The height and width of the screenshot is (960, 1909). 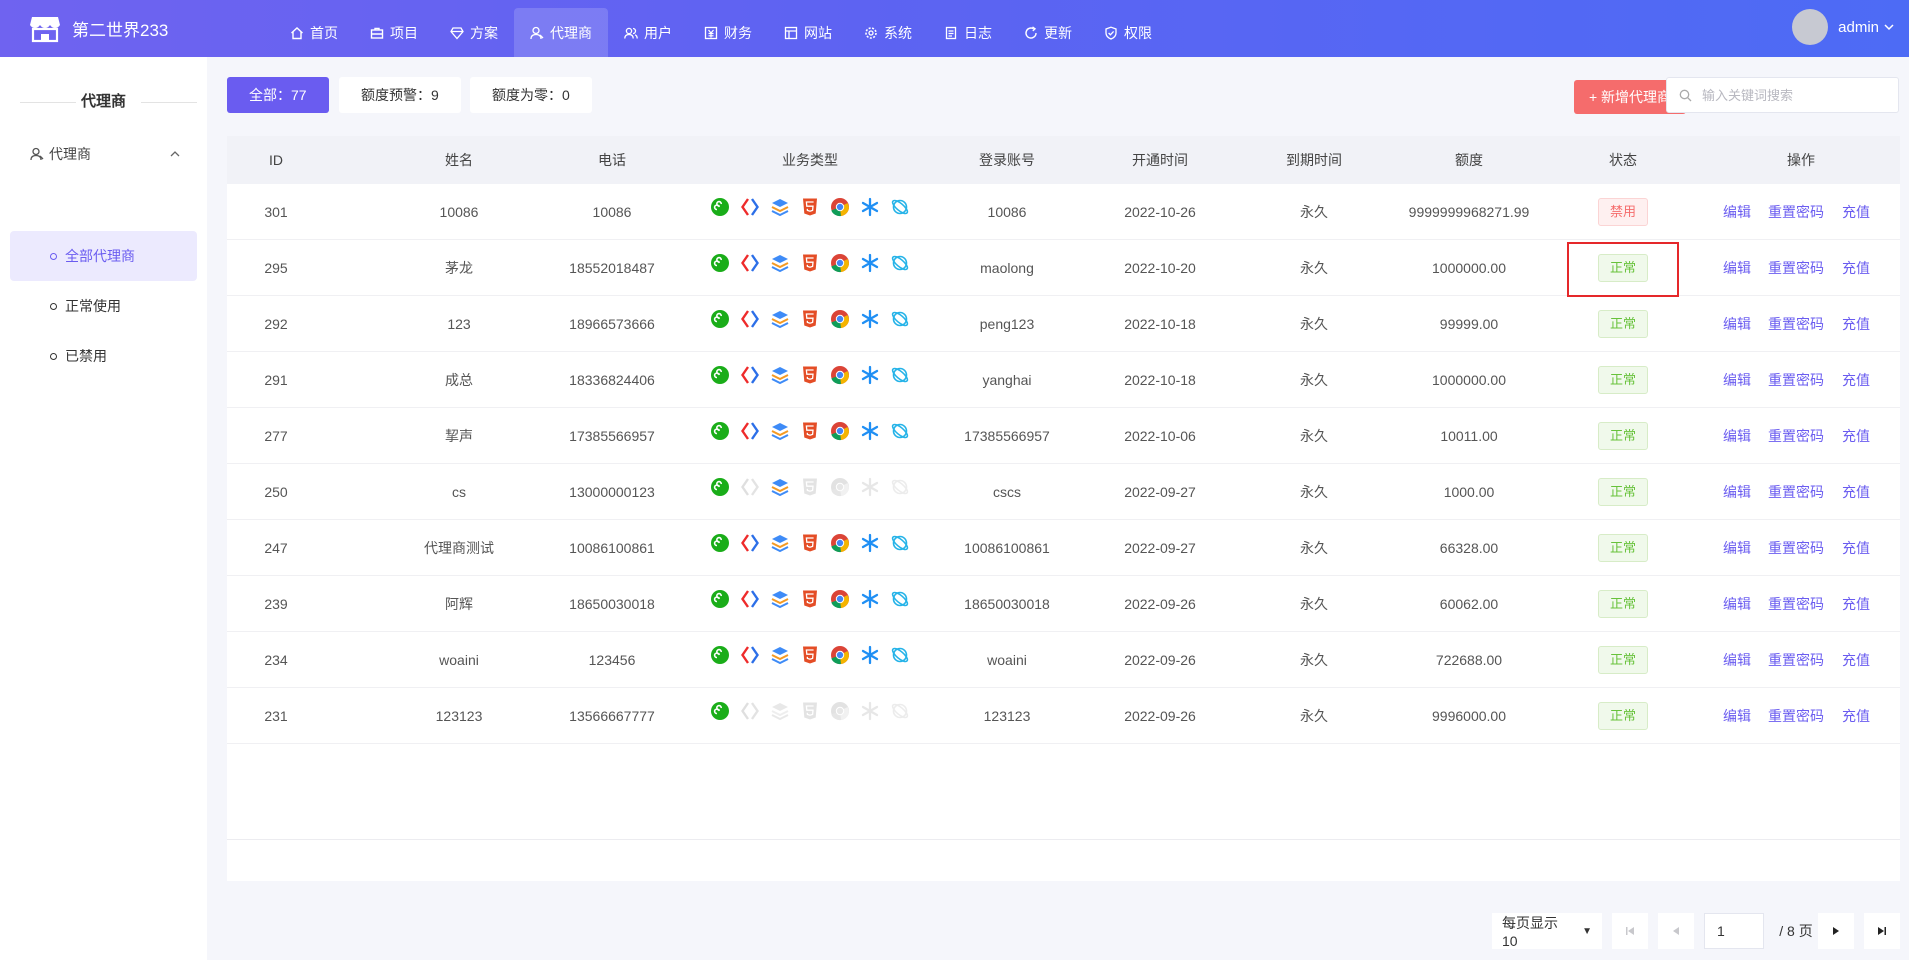 I want to click on cell-open: 2022-10-06, so click(x=1160, y=436).